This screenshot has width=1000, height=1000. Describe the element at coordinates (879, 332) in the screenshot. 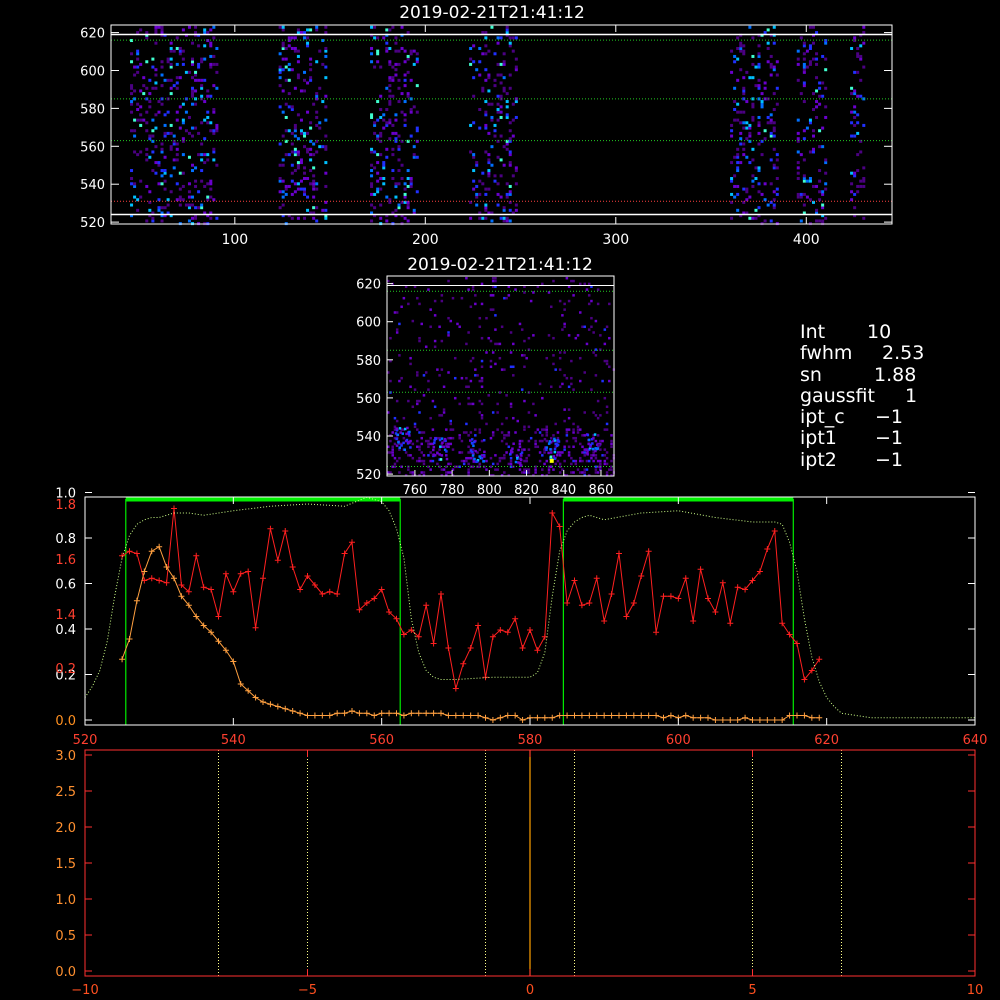

I see `info-value: 10` at that location.